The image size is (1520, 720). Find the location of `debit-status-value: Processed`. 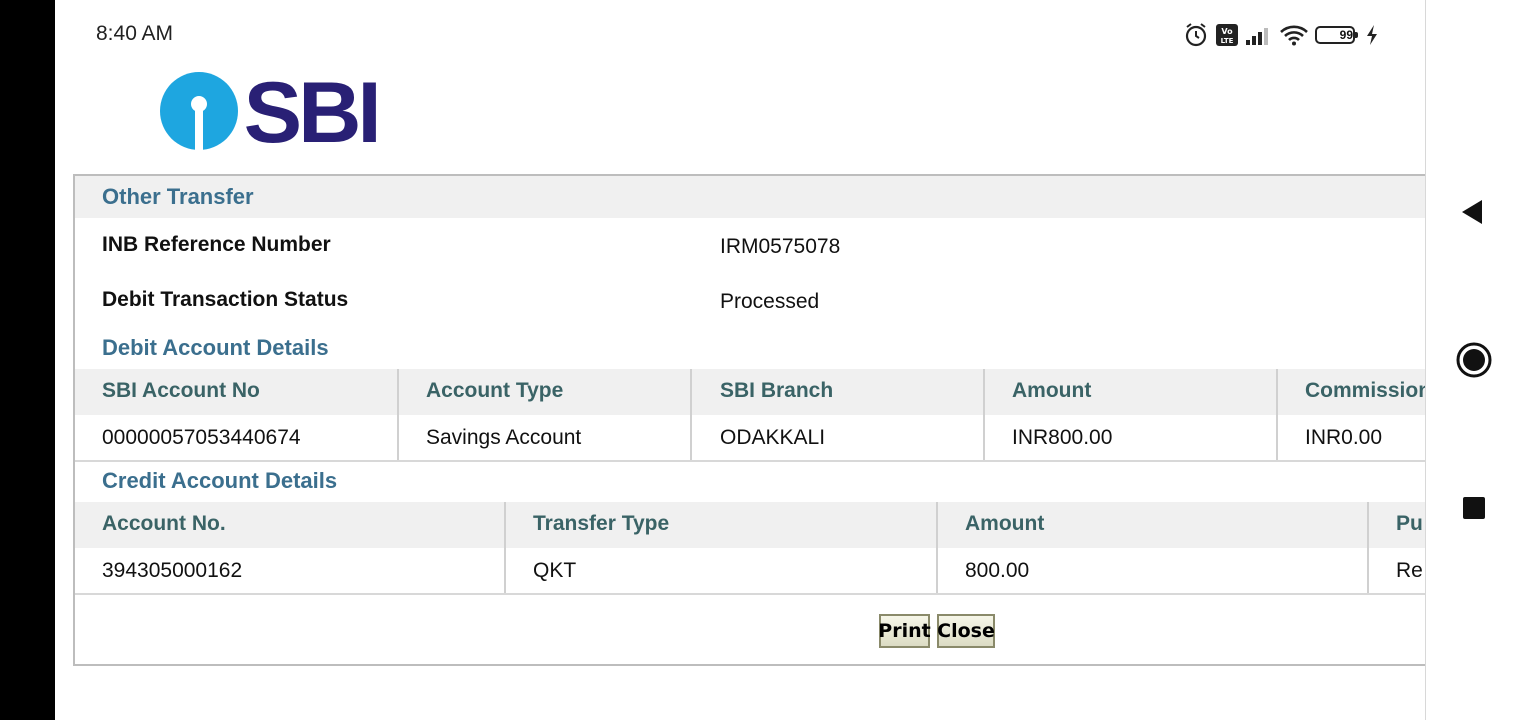

debit-status-value: Processed is located at coordinates (770, 301).